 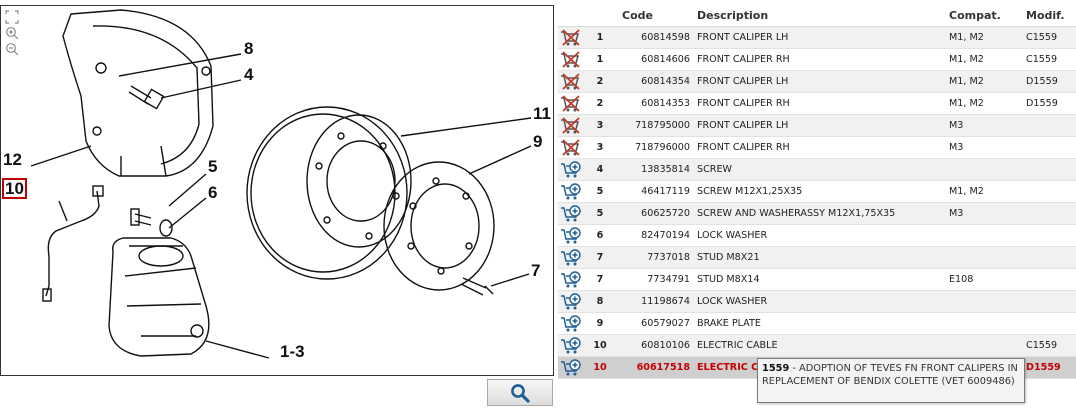 I want to click on description-cell: STUD M8X21, so click(x=728, y=257).